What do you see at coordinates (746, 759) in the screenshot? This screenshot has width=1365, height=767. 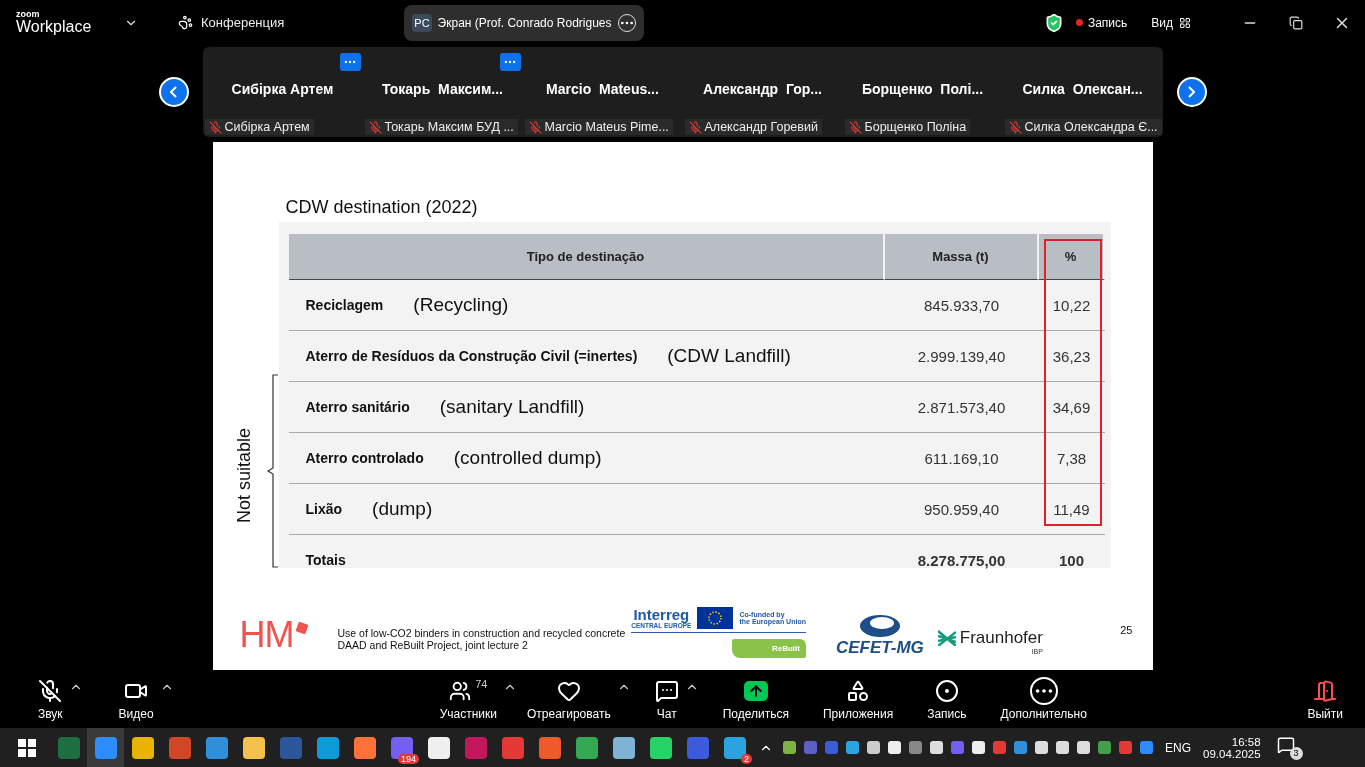 I see `badge: 2` at bounding box center [746, 759].